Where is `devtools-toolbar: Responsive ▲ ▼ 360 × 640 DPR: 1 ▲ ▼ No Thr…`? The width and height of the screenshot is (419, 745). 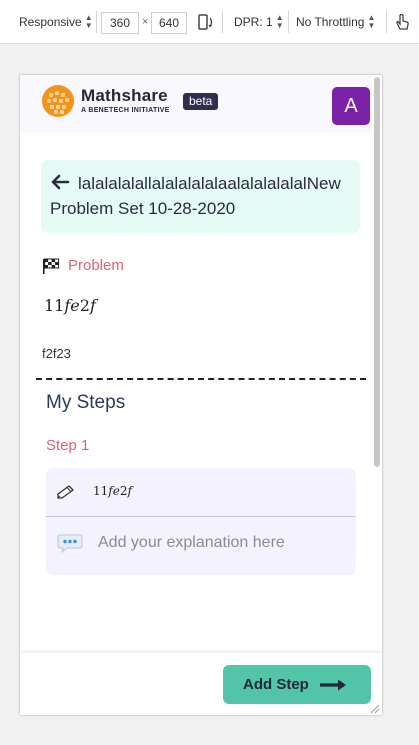
devtools-toolbar: Responsive ▲ ▼ 360 × 640 DPR: 1 ▲ ▼ No Thr… is located at coordinates (209, 22).